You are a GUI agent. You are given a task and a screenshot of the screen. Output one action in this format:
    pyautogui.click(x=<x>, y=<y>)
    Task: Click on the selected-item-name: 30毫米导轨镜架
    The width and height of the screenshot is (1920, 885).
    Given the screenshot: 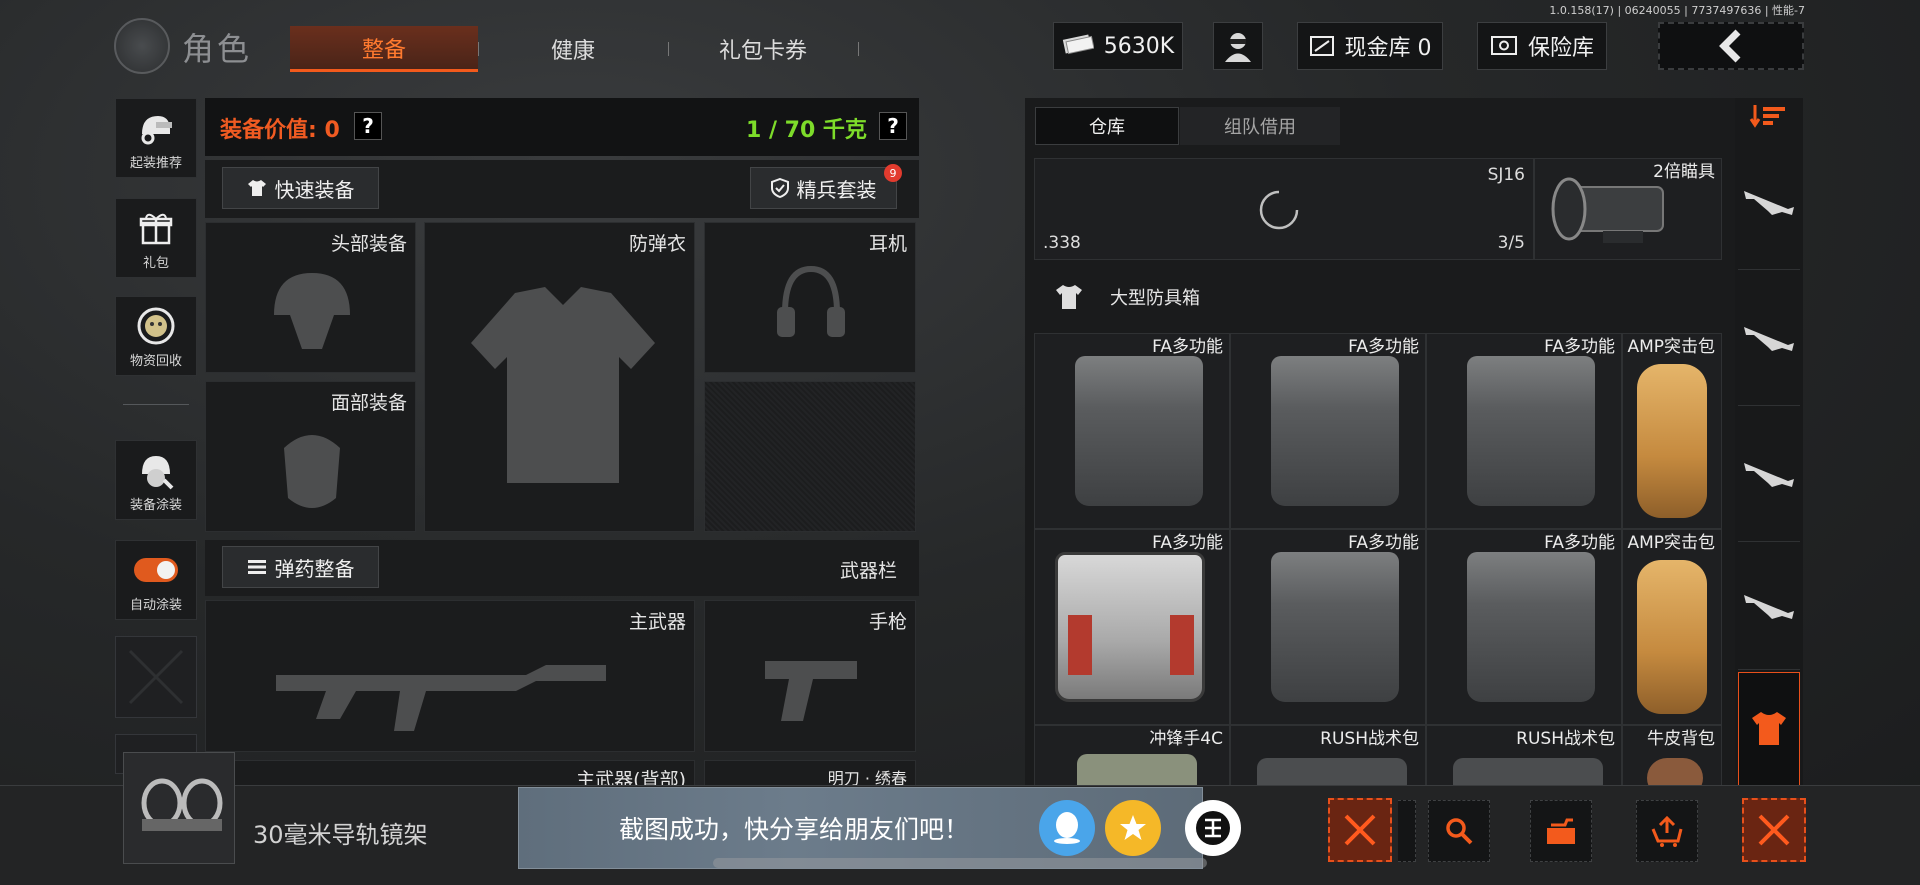 What is the action you would take?
    pyautogui.click(x=340, y=835)
    